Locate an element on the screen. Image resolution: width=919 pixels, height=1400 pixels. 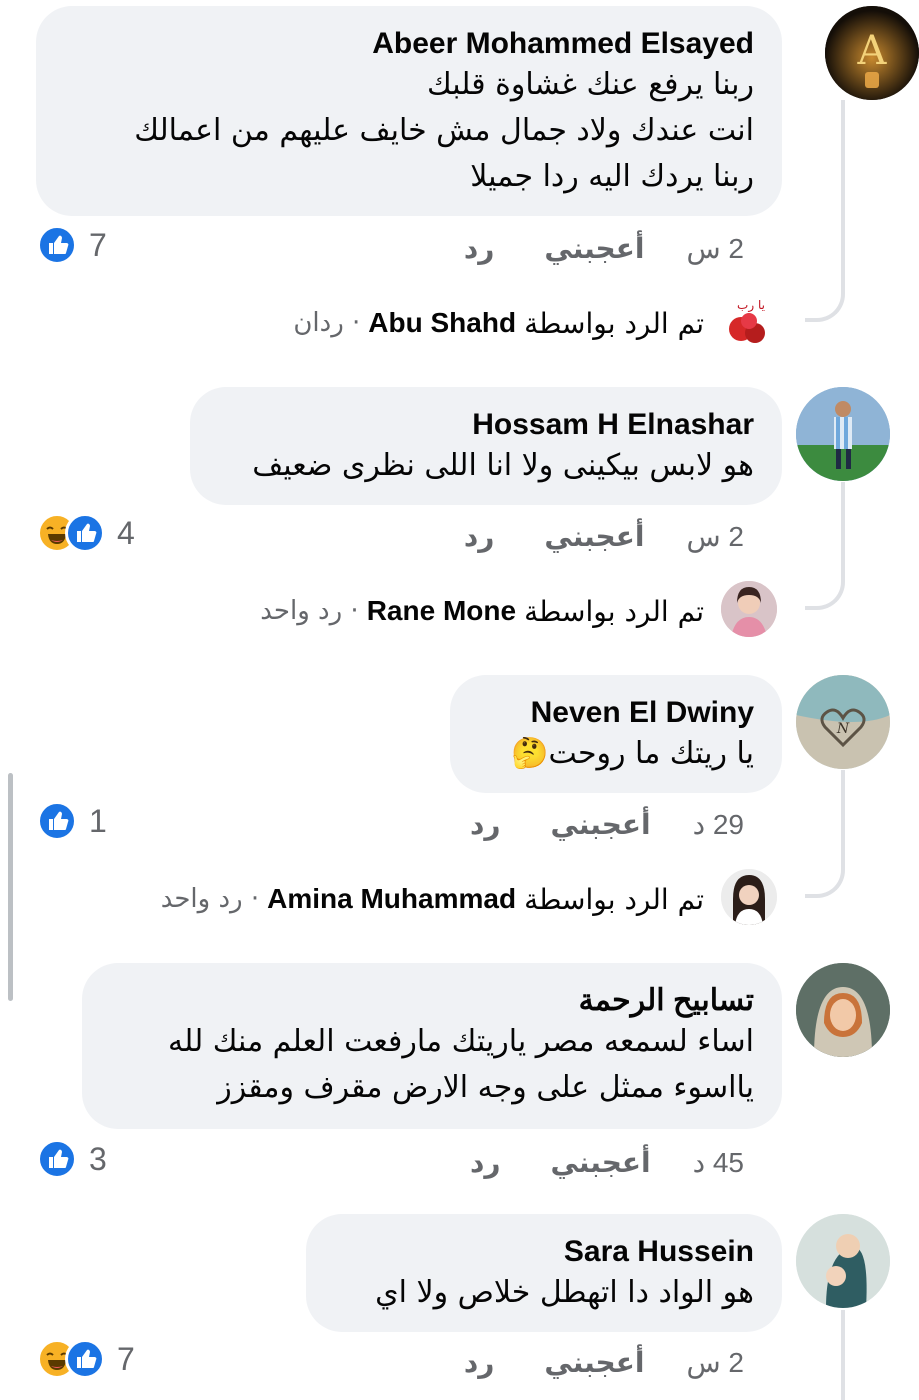
replier-name: Amina Muhammad is located at coordinates (392, 898).